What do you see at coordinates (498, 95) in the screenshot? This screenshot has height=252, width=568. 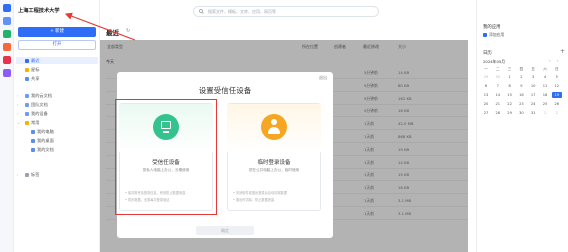 I see `calendar-day: 14` at bounding box center [498, 95].